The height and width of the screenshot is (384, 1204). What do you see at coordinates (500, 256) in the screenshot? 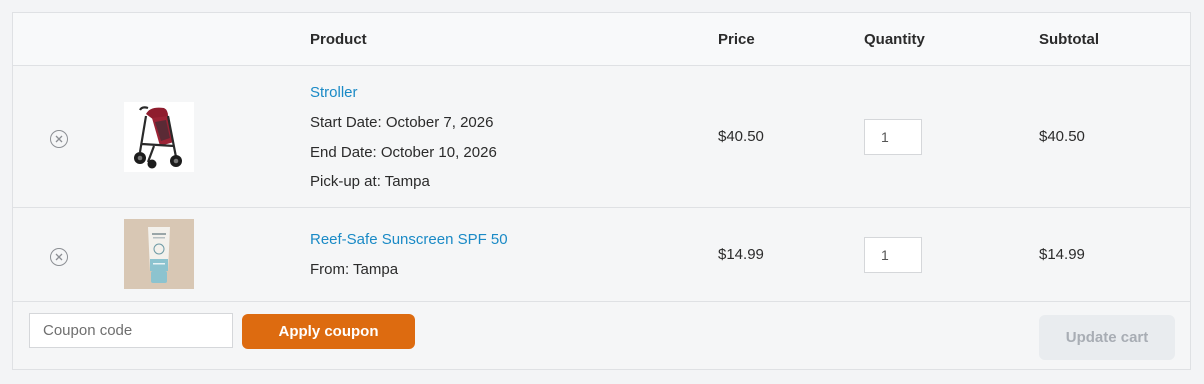
I see `product-info: Reef-Safe Sunscreen SPF 50 From: Tampa` at bounding box center [500, 256].